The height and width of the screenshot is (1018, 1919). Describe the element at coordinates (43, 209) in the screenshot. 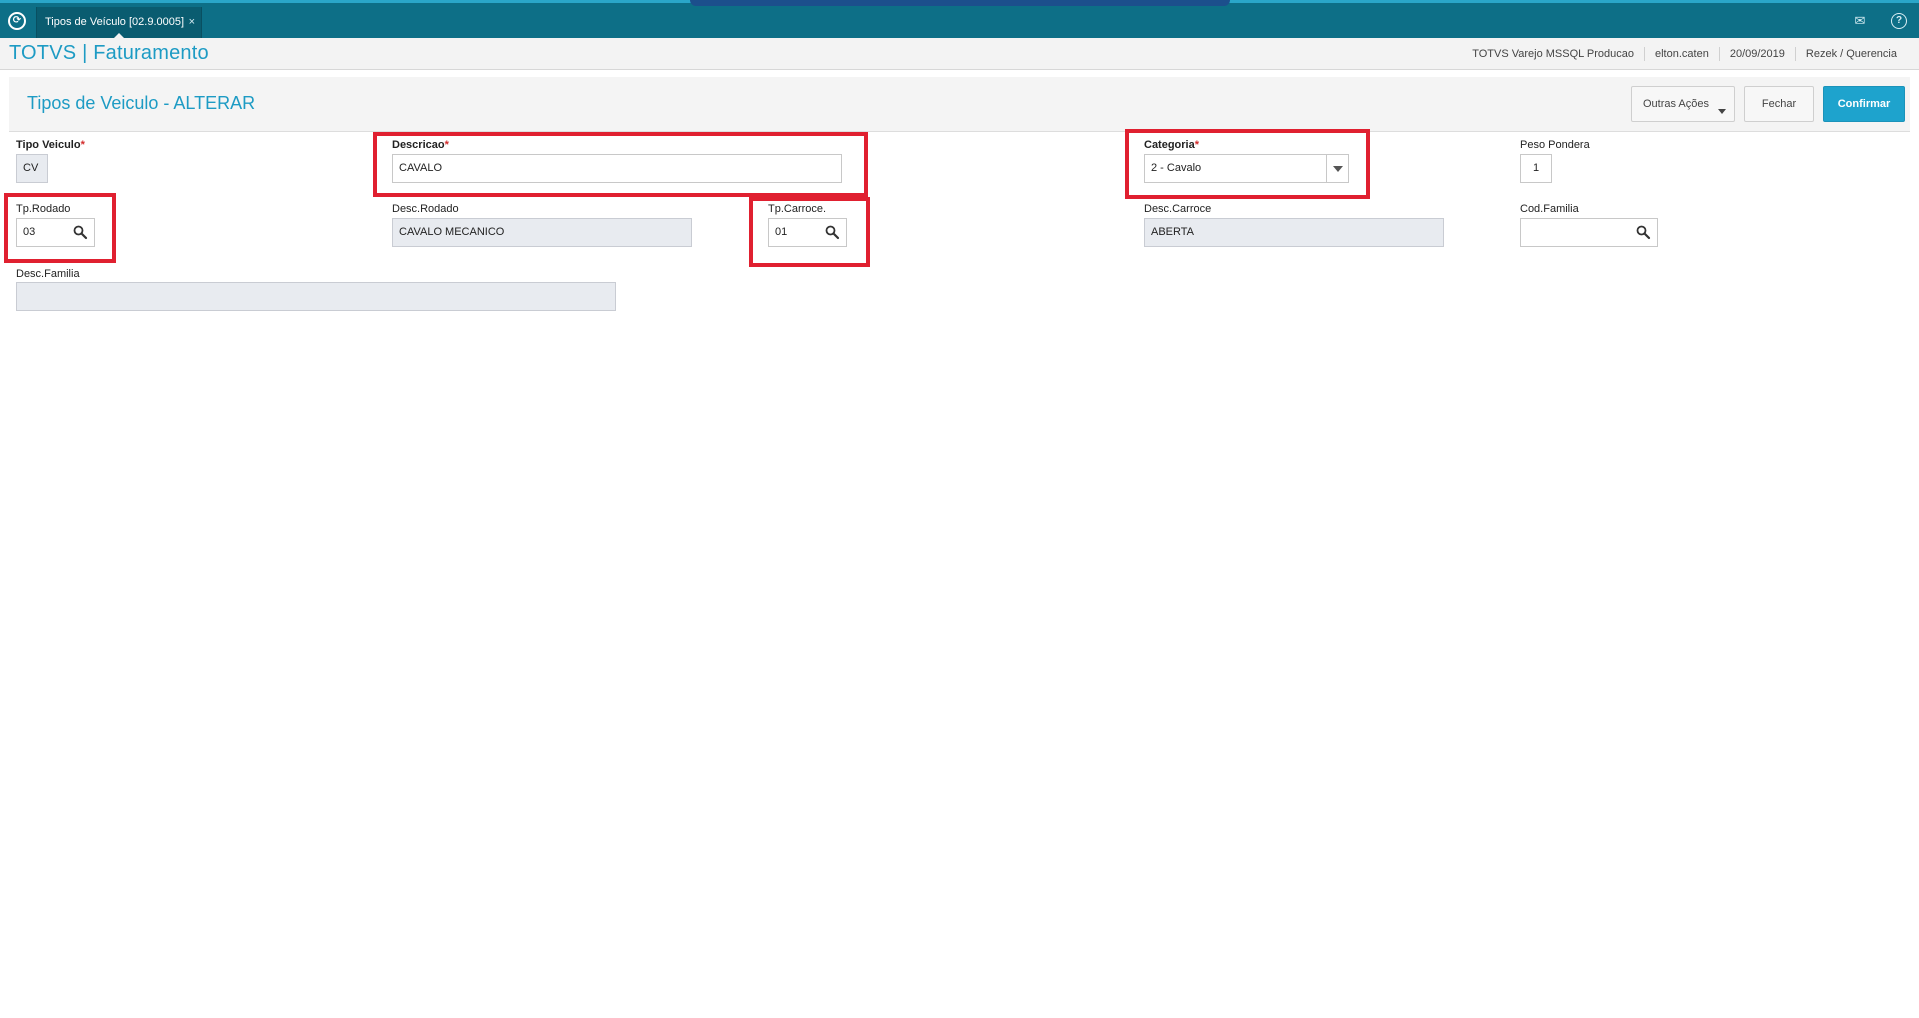

I see `tp-rodado-label: Tp.Rodado` at that location.